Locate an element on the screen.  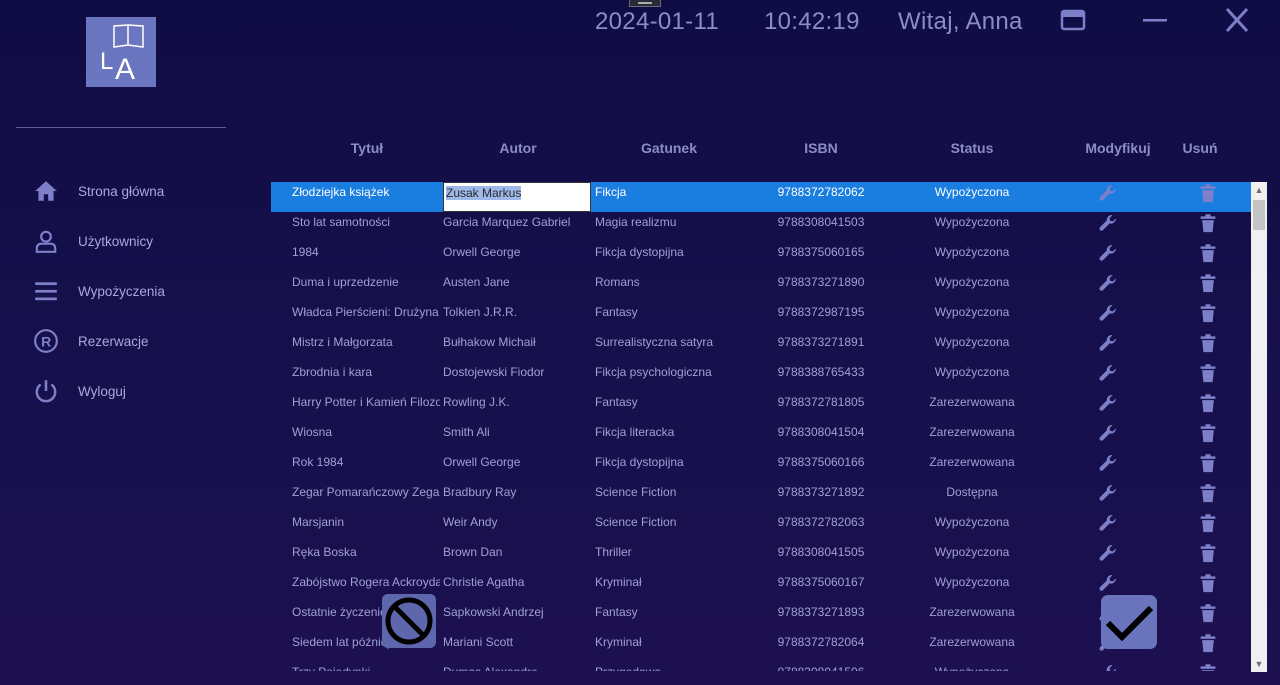
cell-isbn: 9788373271890 is located at coordinates (821, 287).